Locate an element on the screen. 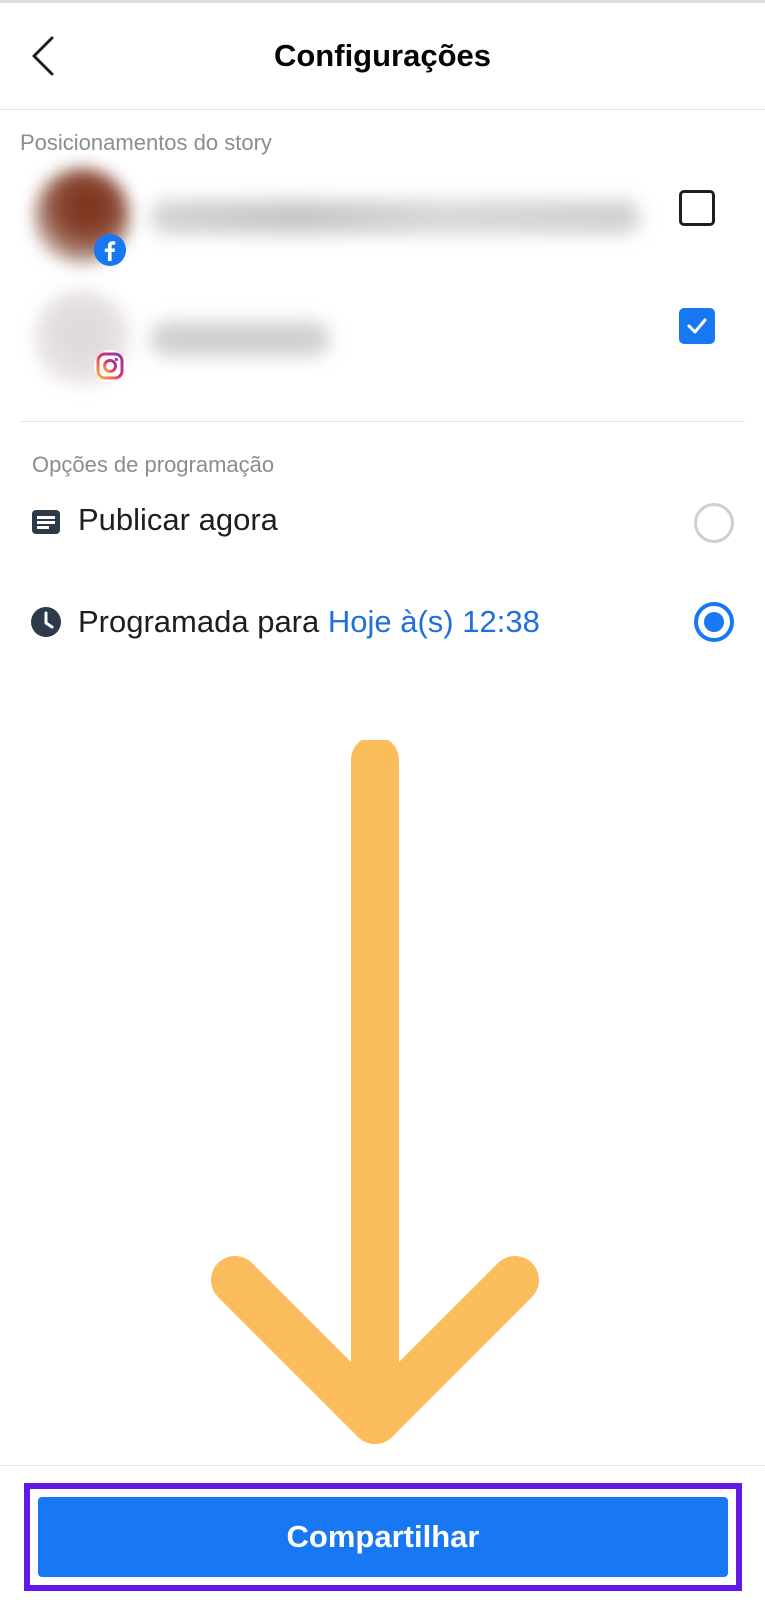 The height and width of the screenshot is (1600, 765). account-row-facebook is located at coordinates (382, 218).